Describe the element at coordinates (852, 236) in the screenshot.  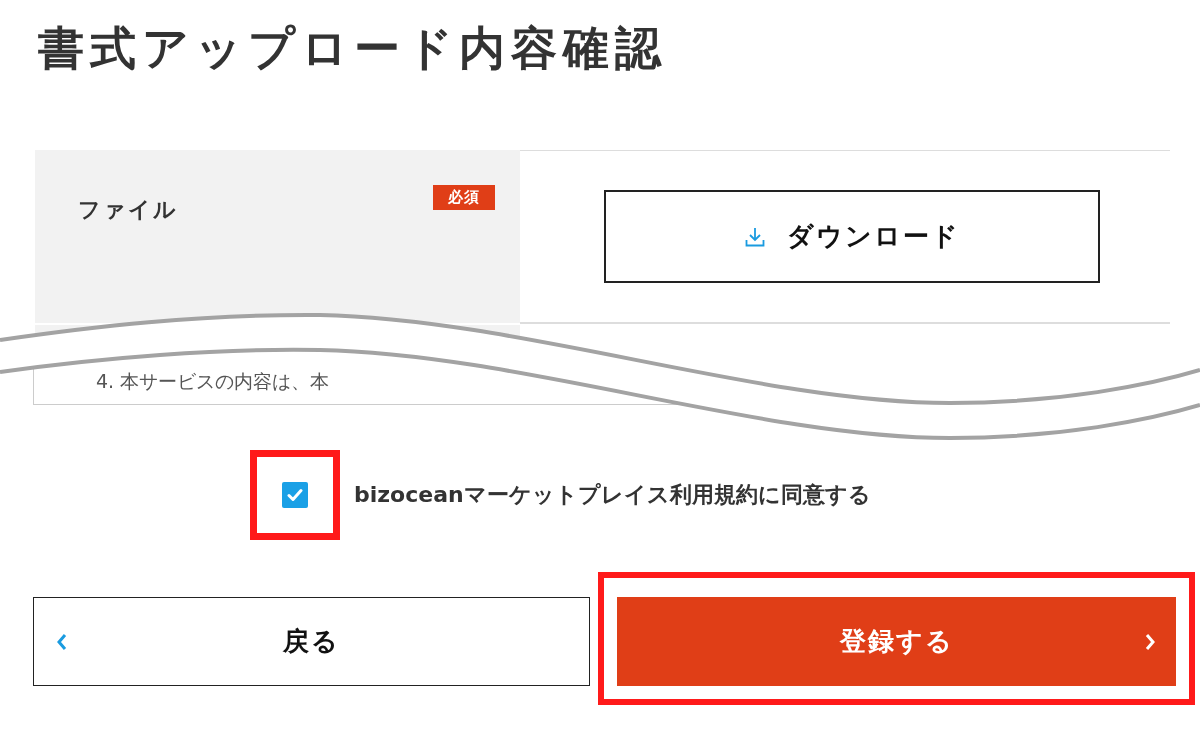
I see `download-button: ダウンロード` at that location.